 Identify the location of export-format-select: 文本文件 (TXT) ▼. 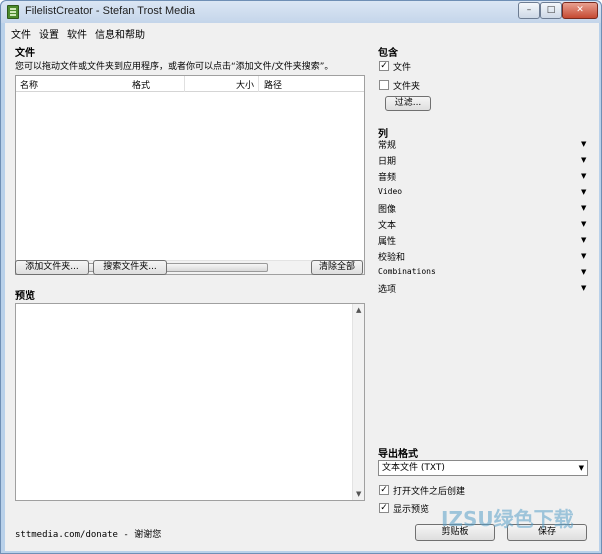
(483, 468).